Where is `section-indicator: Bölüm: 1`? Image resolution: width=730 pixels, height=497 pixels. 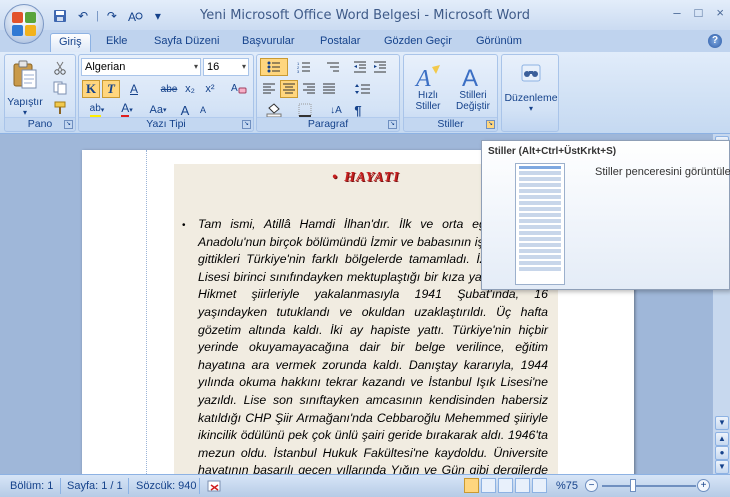
section-indicator: Bölüm: 1 is located at coordinates (31, 486).